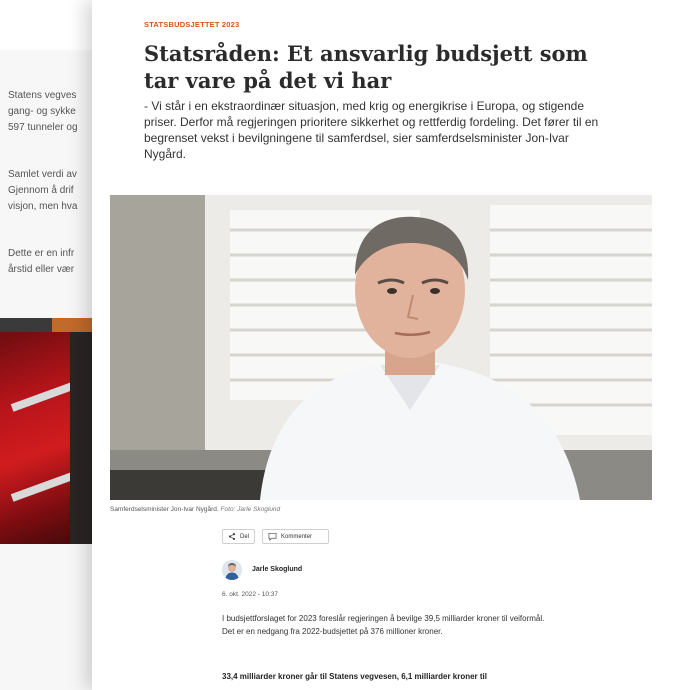 The height and width of the screenshot is (690, 674). I want to click on article-kicker: STATSBUDSJETTET 2023, so click(191, 24).